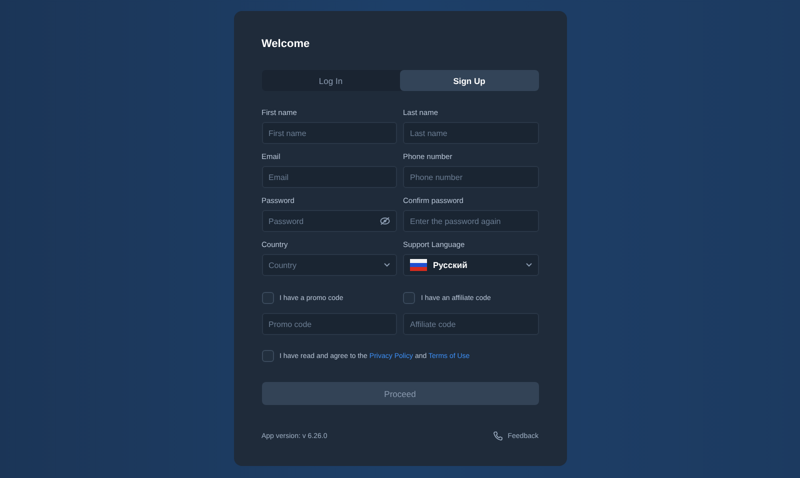 This screenshot has height=478, width=800. Describe the element at coordinates (329, 265) in the screenshot. I see `country-select: Country` at that location.